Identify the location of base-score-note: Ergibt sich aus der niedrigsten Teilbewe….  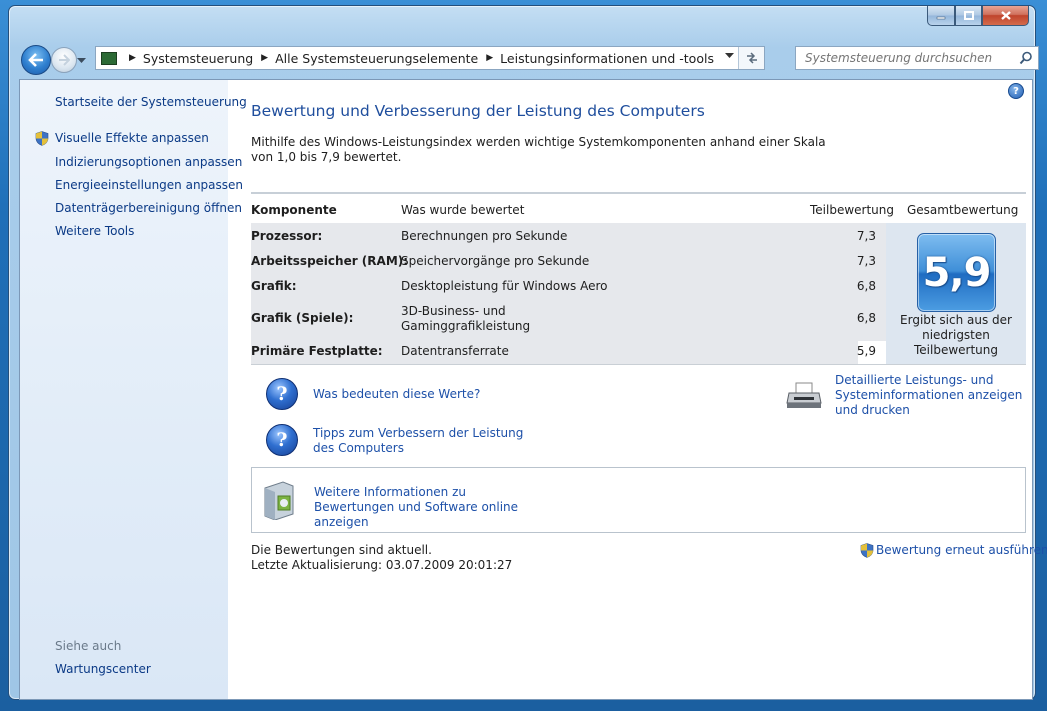
(956, 335).